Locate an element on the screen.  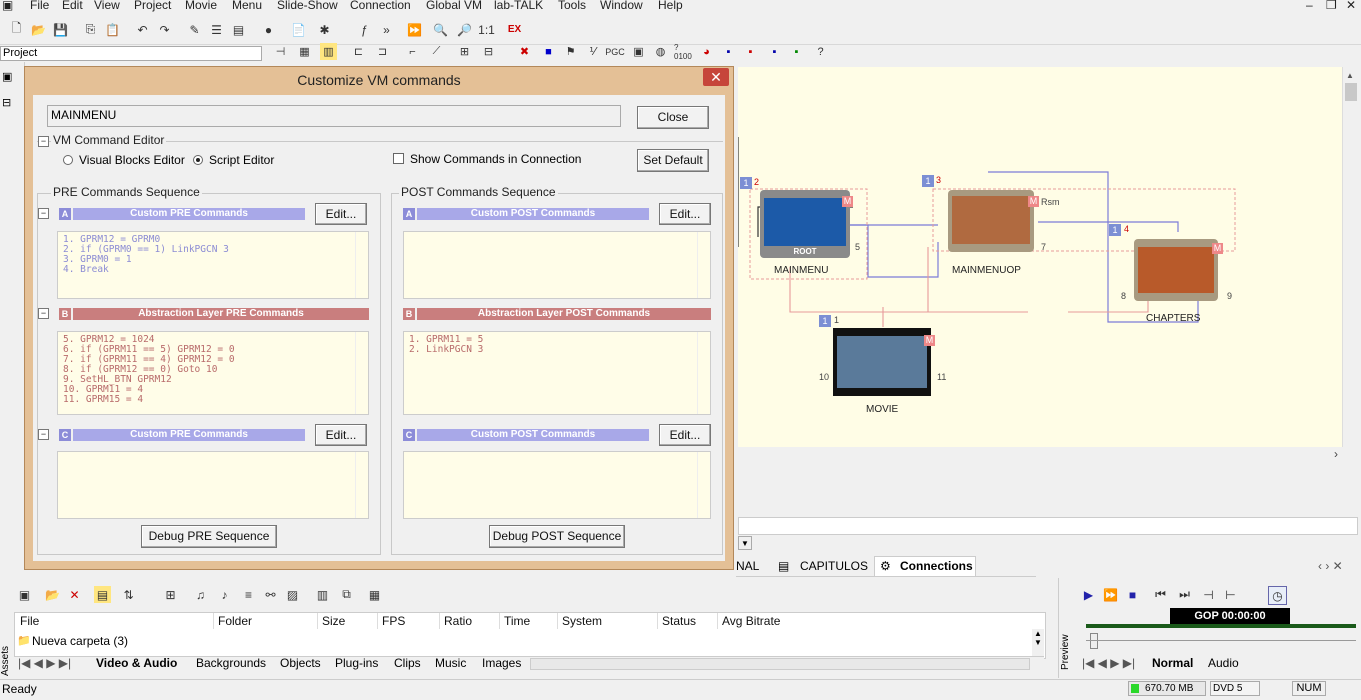
fast-play-icon: ⏩ is located at coordinates (1110, 594).